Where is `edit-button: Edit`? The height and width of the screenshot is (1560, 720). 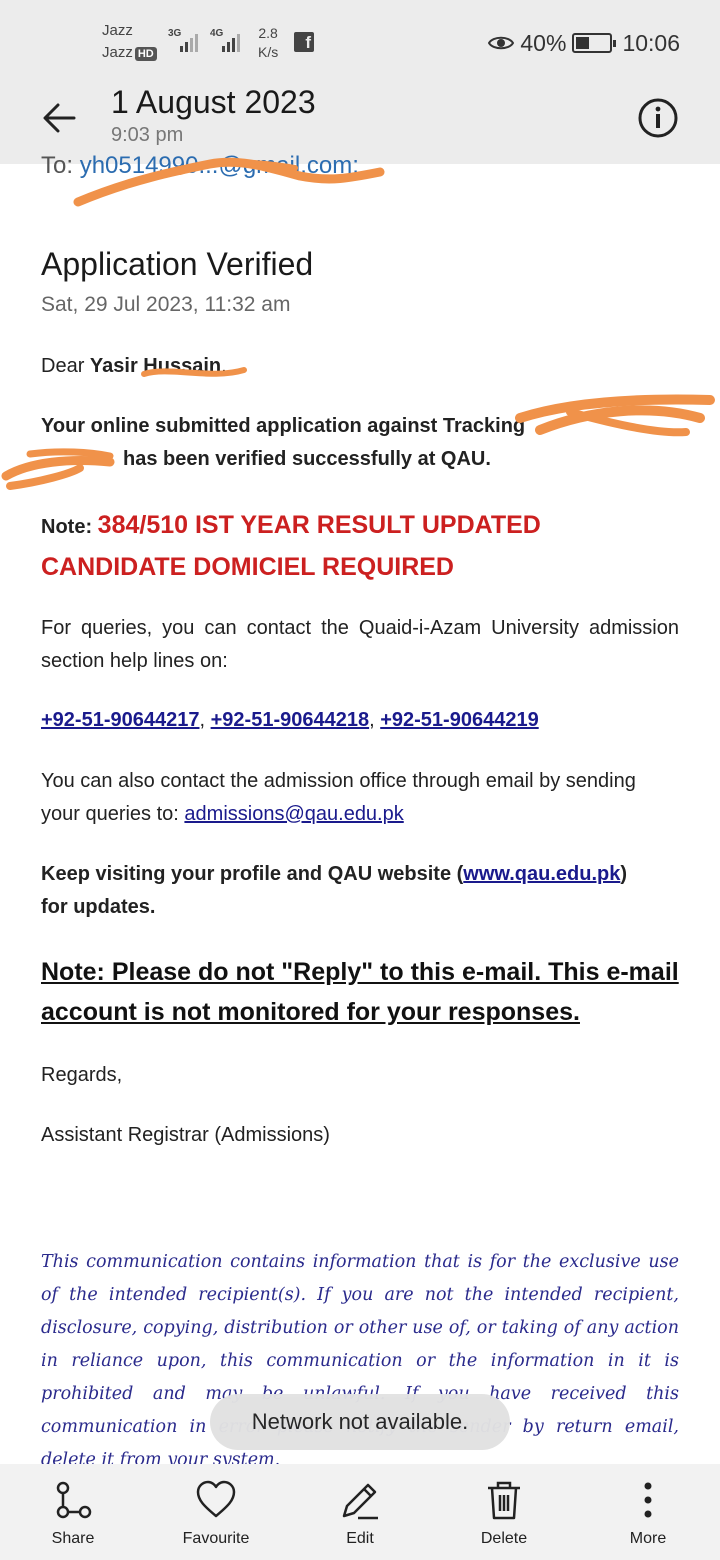
edit-button: Edit is located at coordinates (360, 1513).